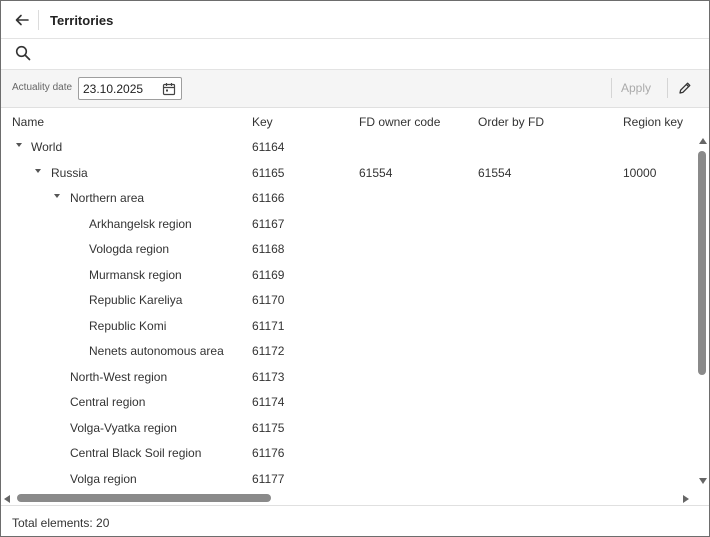 This screenshot has height=537, width=710. Describe the element at coordinates (38, 20) in the screenshot. I see `title-divider` at that location.